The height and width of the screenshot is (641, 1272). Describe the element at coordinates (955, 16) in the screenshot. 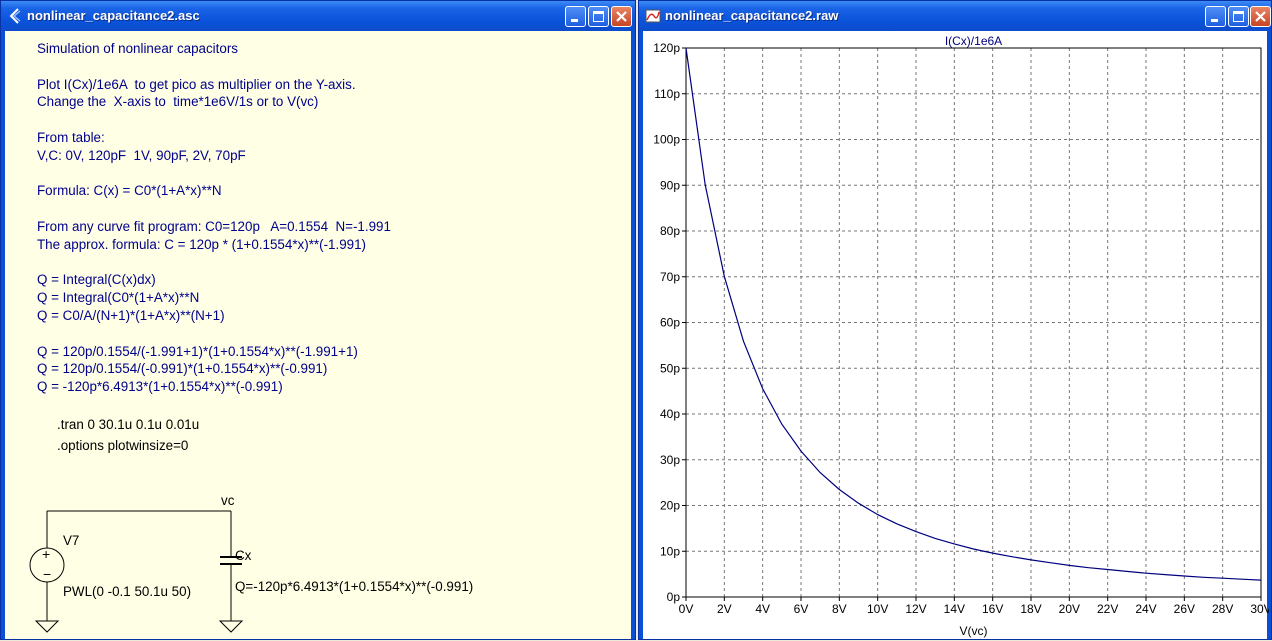

I see `waveform-titlebar: nonlinear_capacitance2.raw` at that location.